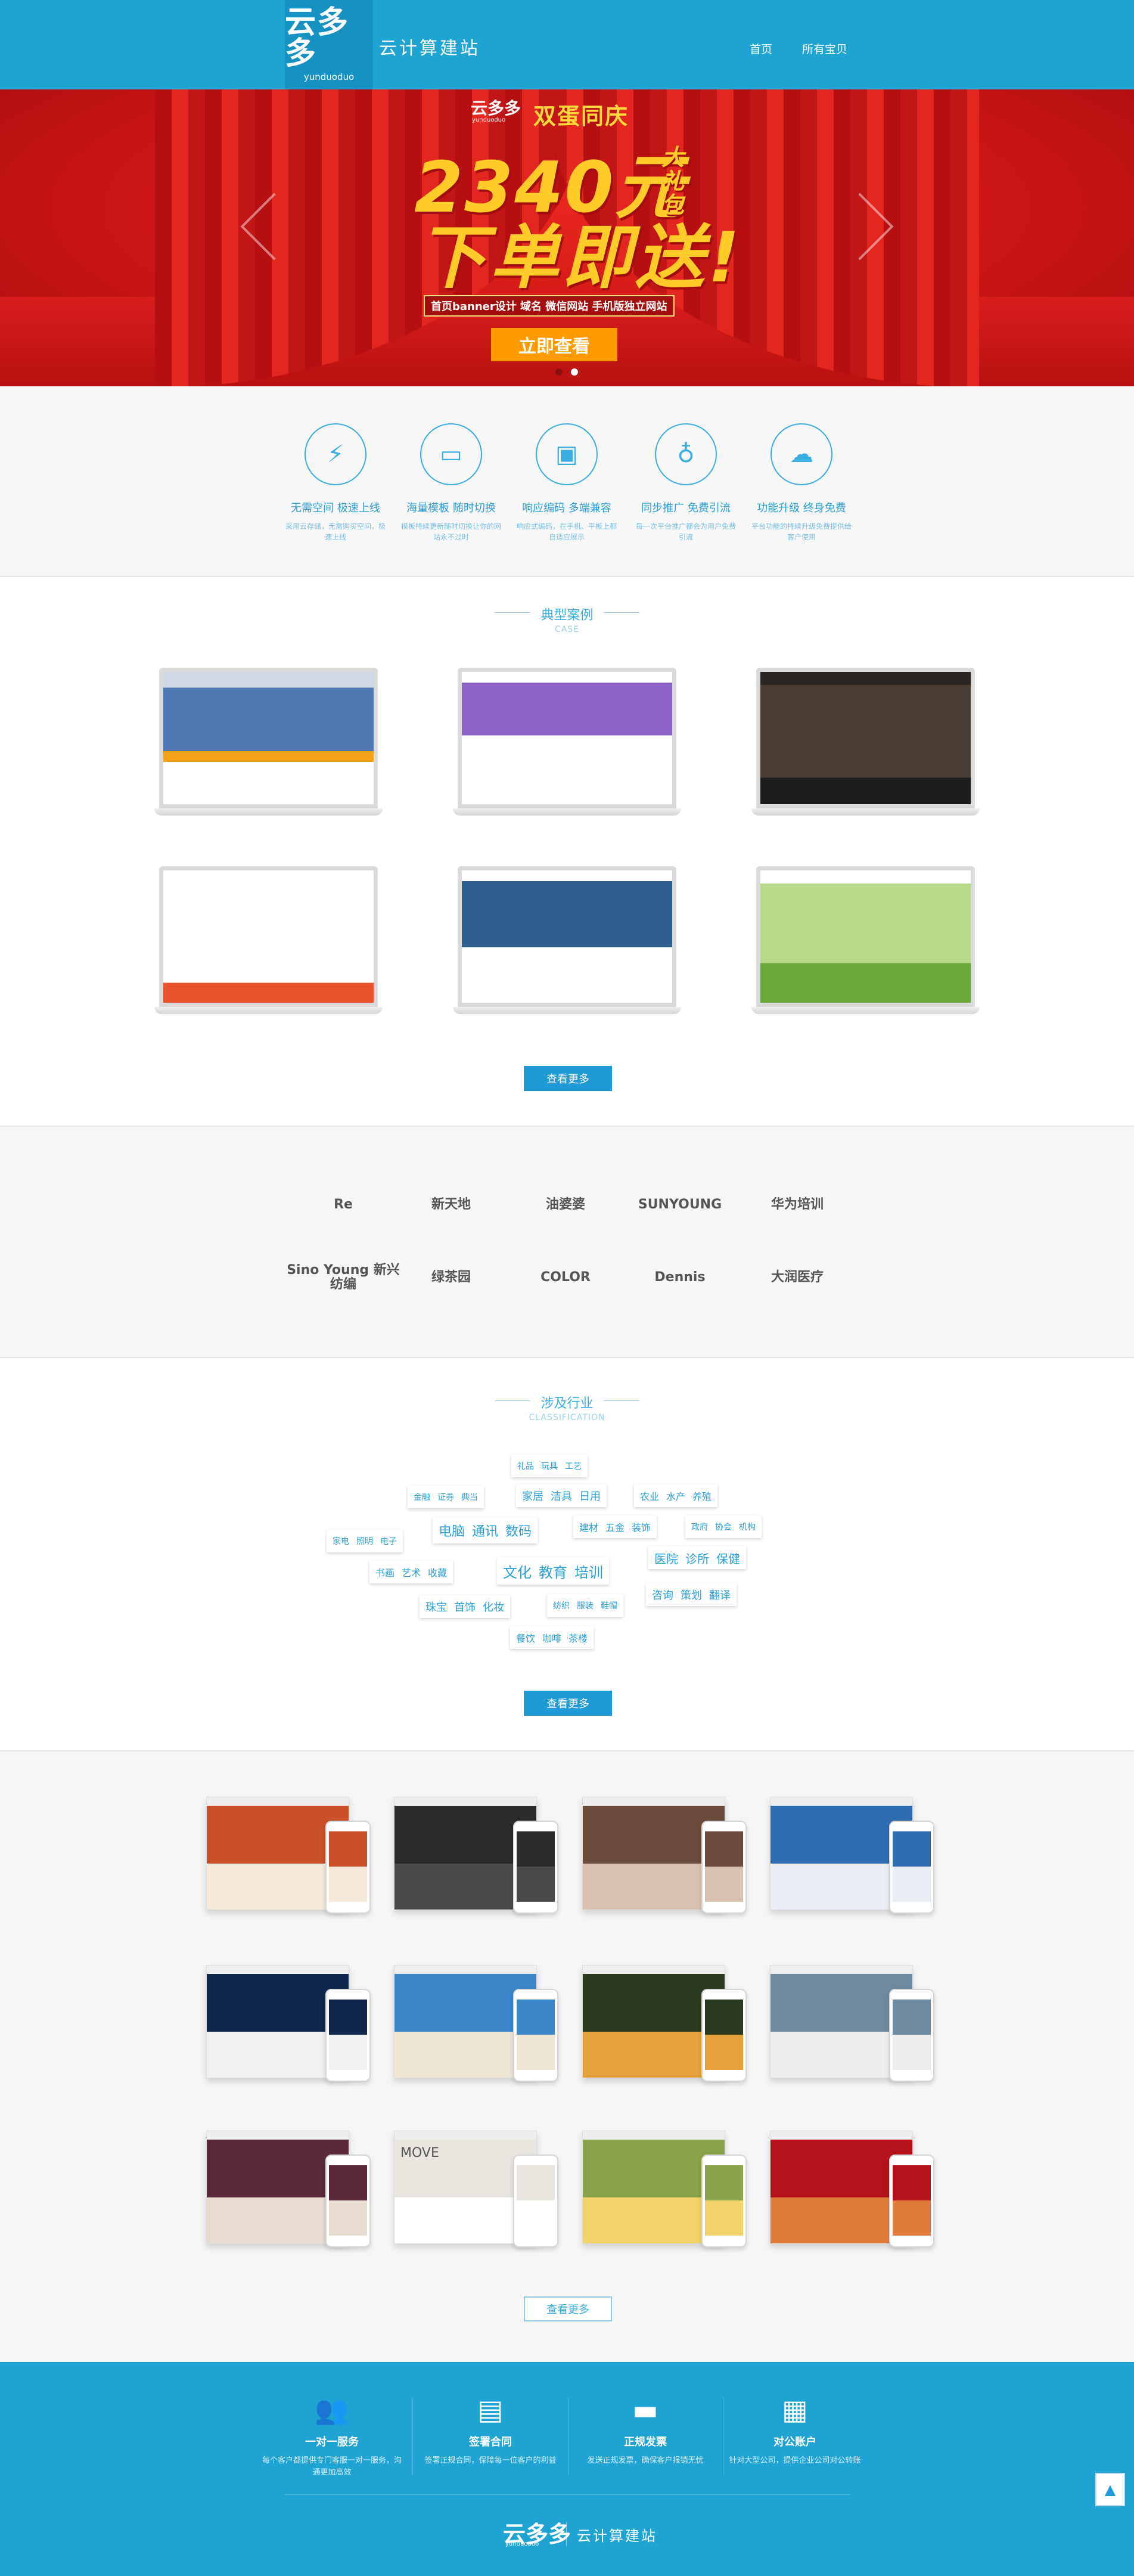 The height and width of the screenshot is (2576, 1134). I want to click on feature-title: 响应编码 多端兼容, so click(566, 508).